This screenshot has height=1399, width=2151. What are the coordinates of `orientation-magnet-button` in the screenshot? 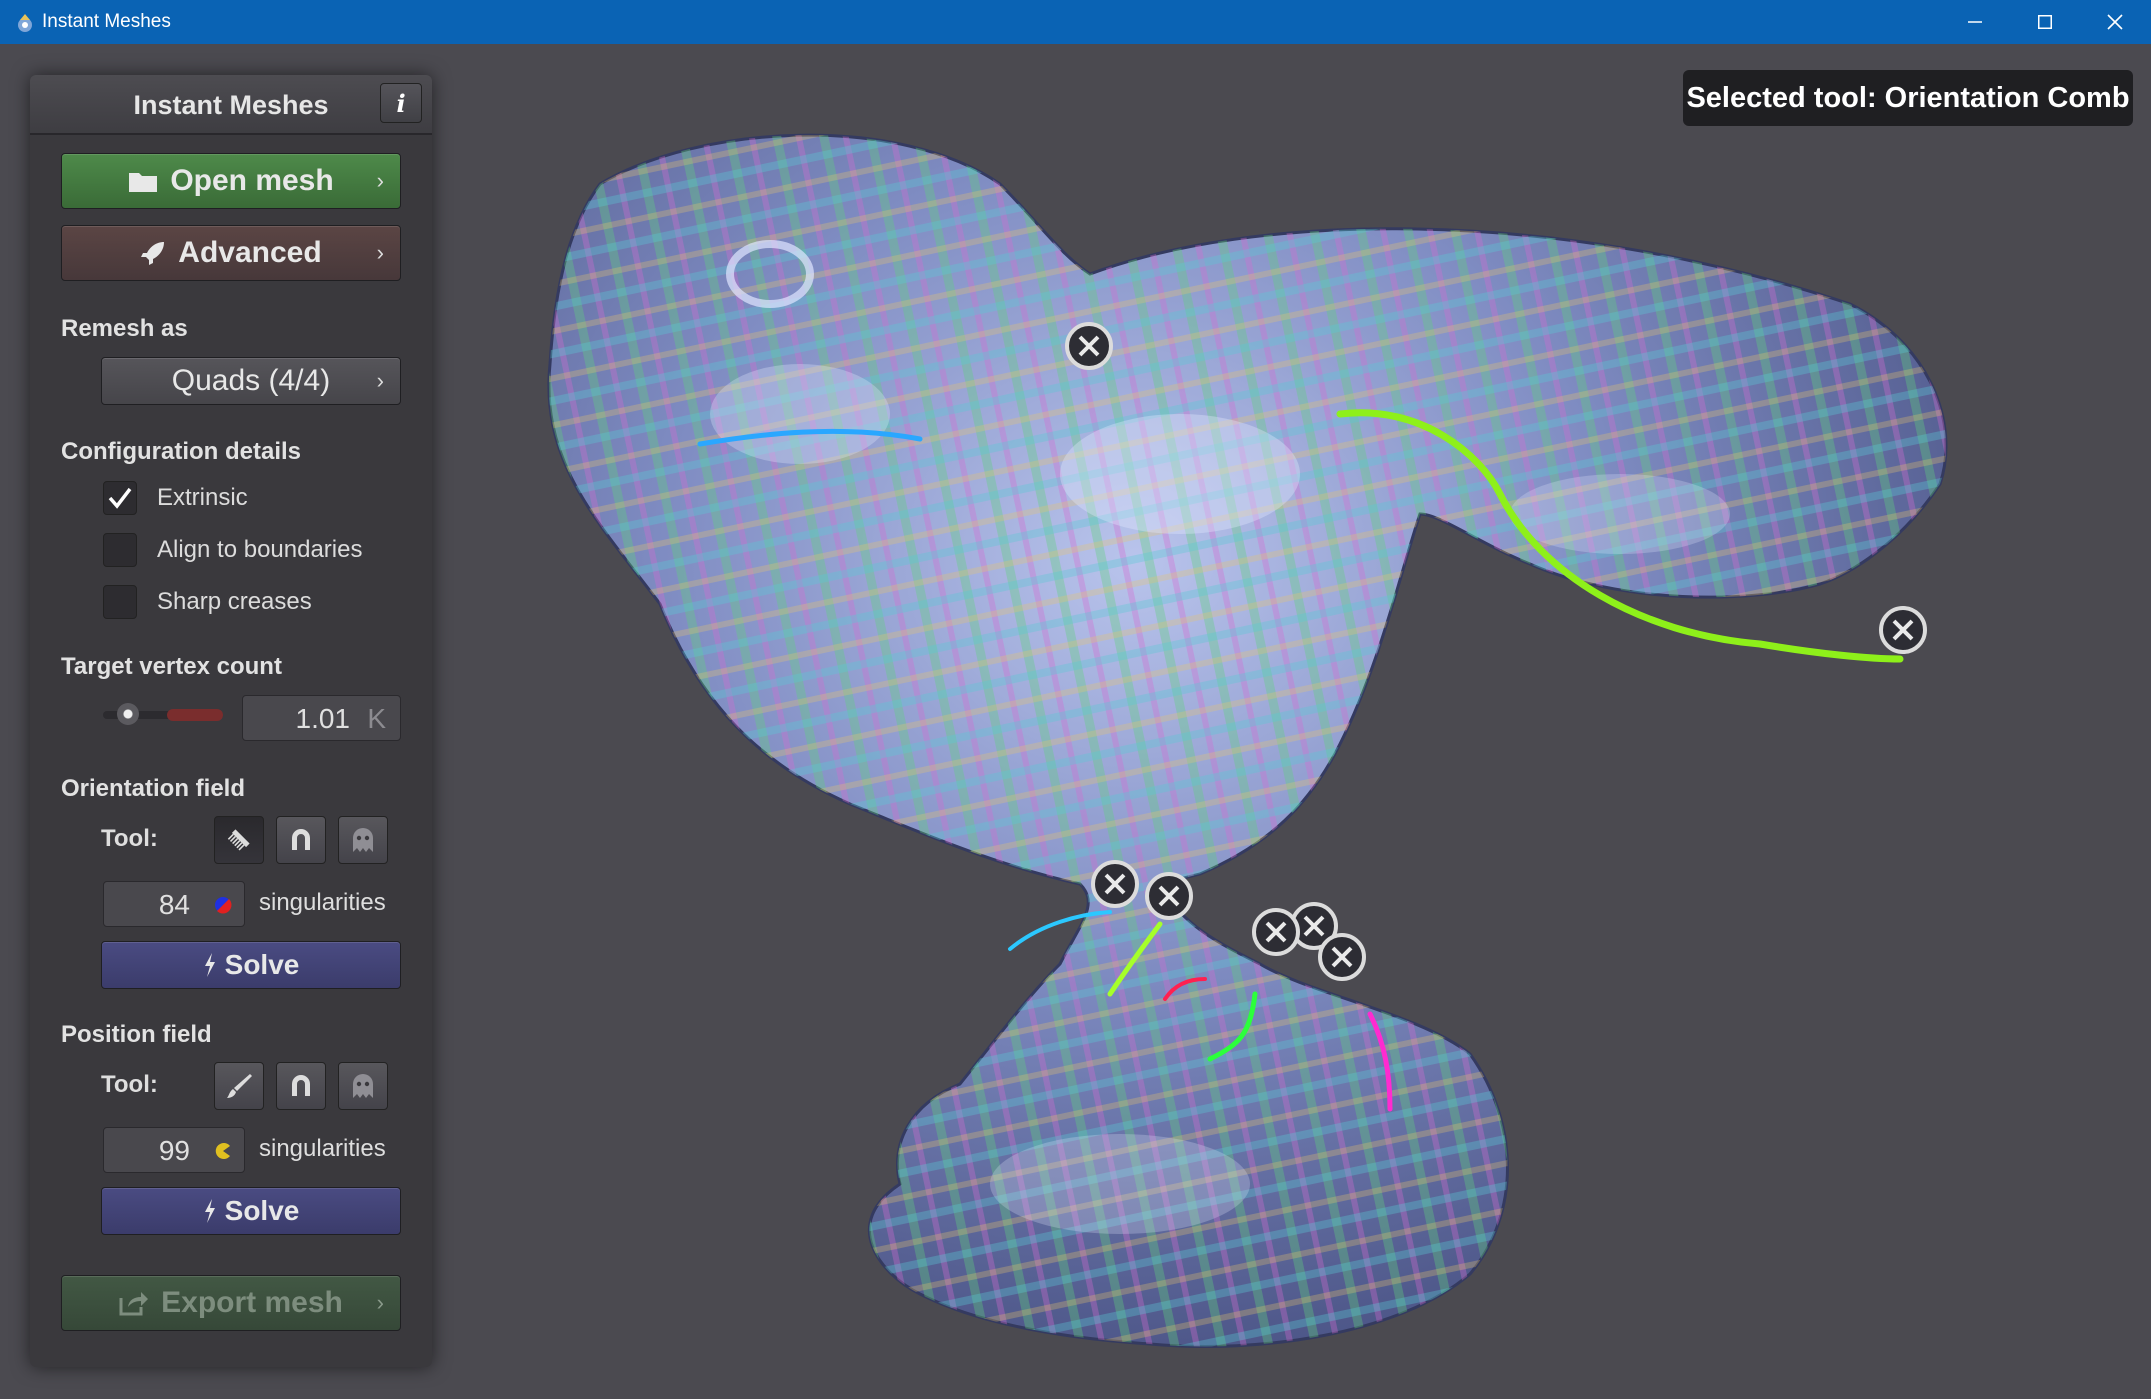 It's located at (301, 840).